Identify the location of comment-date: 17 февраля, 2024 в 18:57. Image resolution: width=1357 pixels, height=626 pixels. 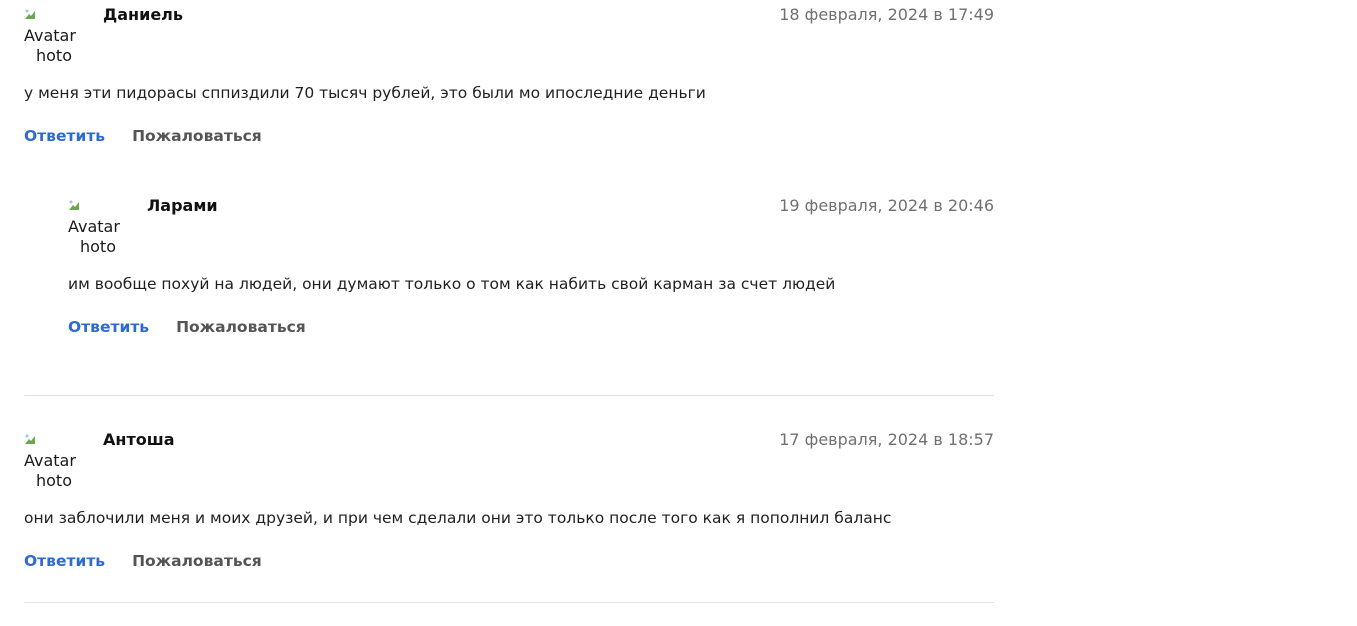
(886, 439).